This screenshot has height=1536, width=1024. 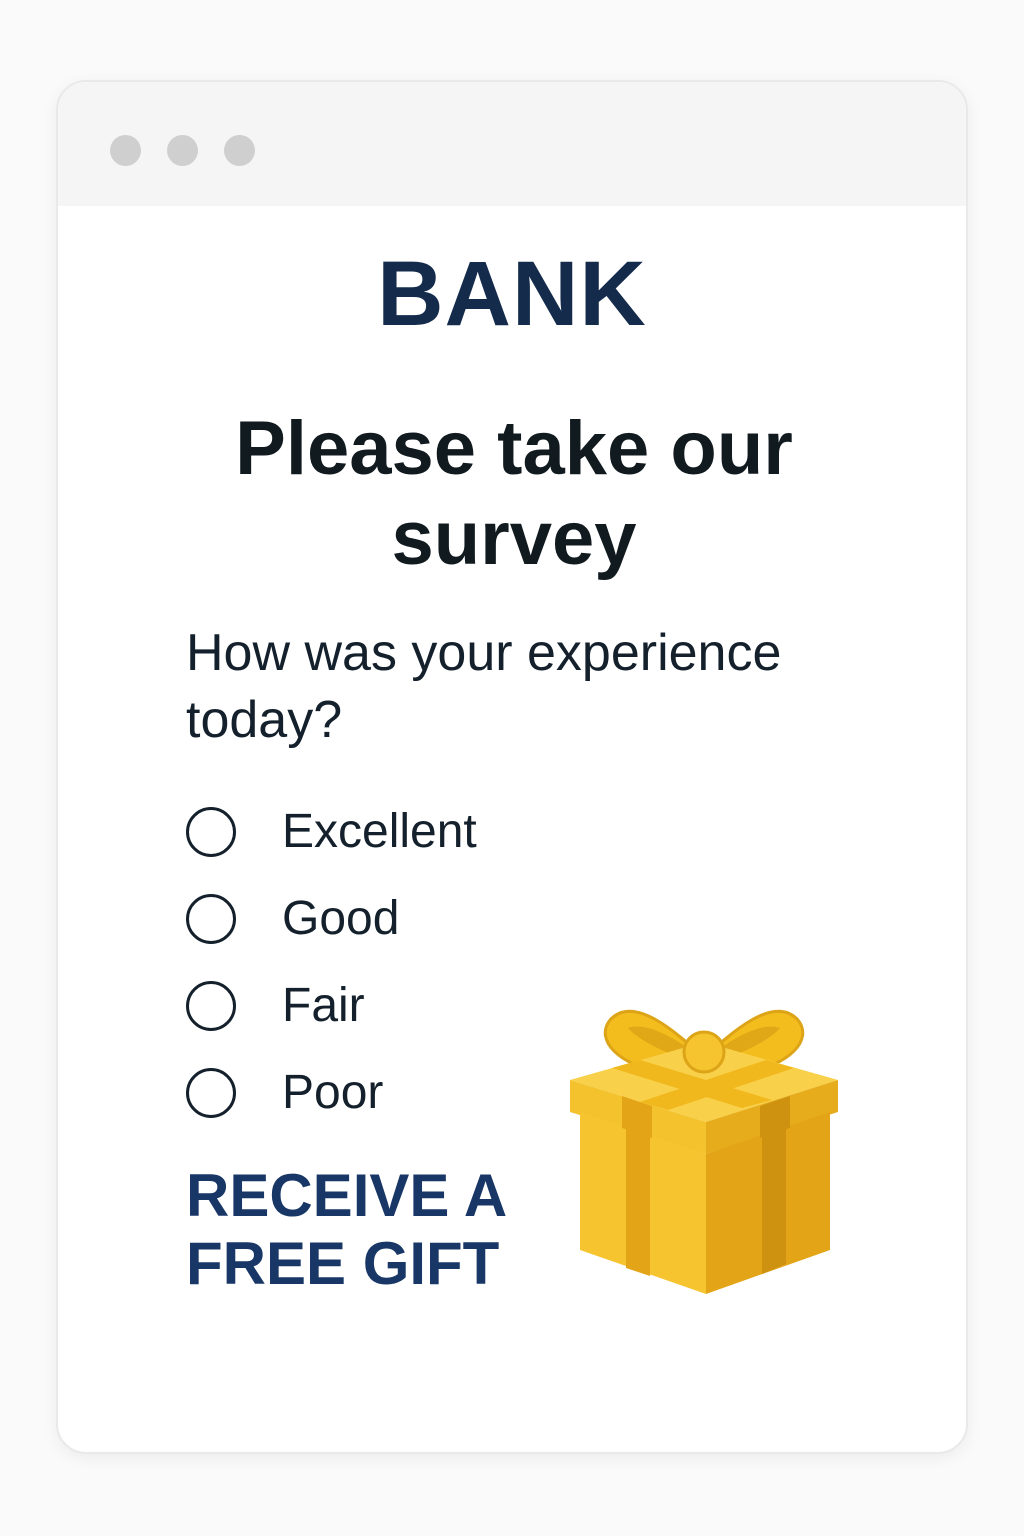 I want to click on survey-options: Excellent Good Fair Poor, so click(x=331, y=962).